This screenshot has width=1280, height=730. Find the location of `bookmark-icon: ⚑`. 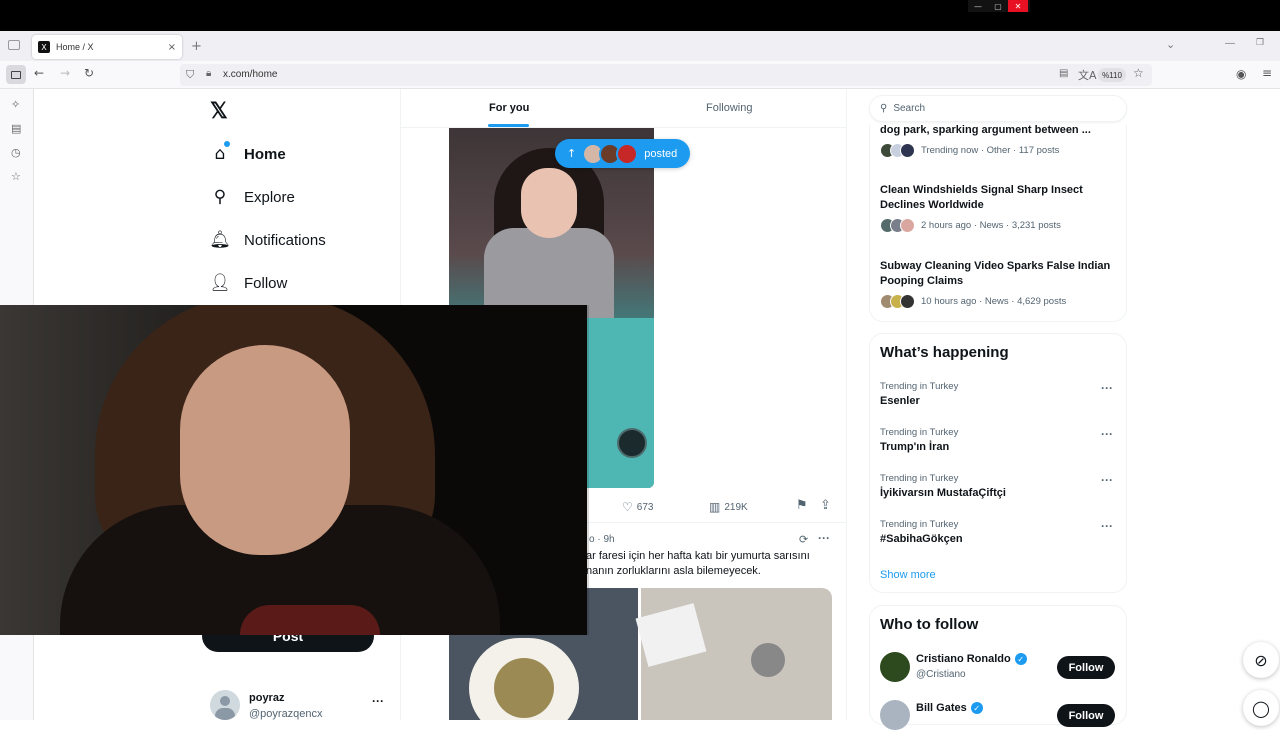

bookmark-icon: ⚑ is located at coordinates (802, 505).